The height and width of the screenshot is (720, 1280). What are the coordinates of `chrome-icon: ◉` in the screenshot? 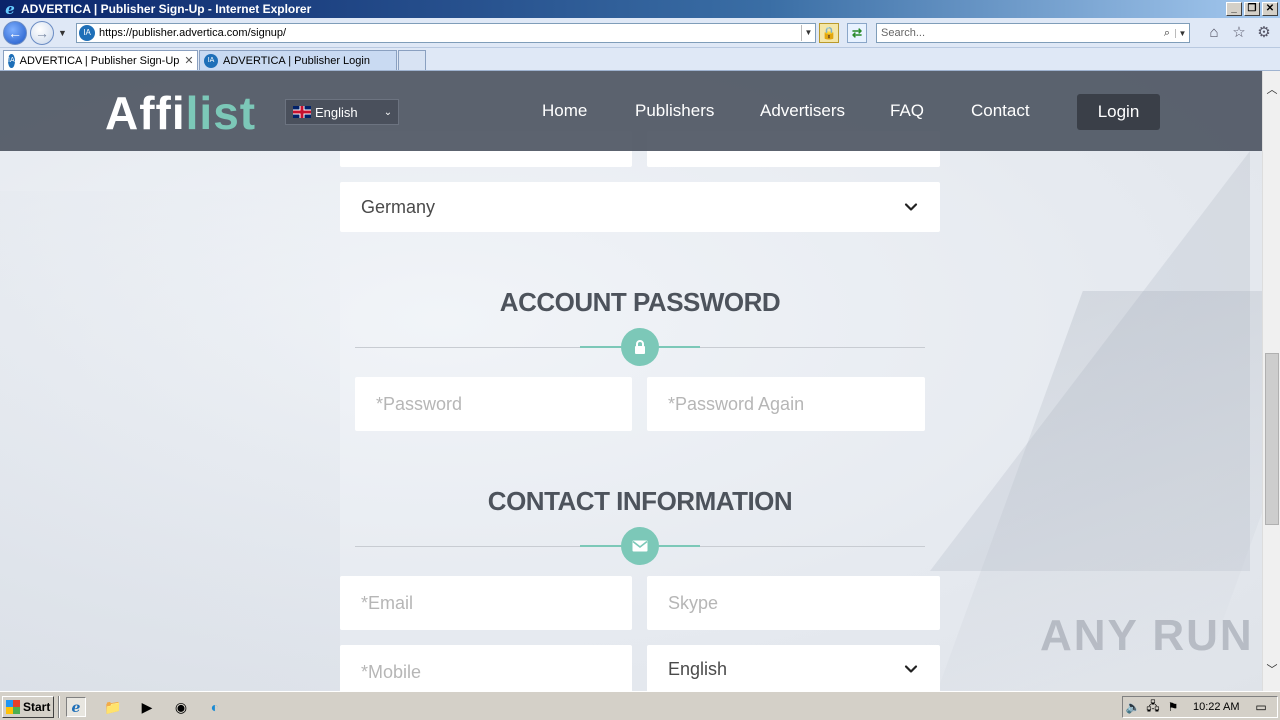 It's located at (181, 707).